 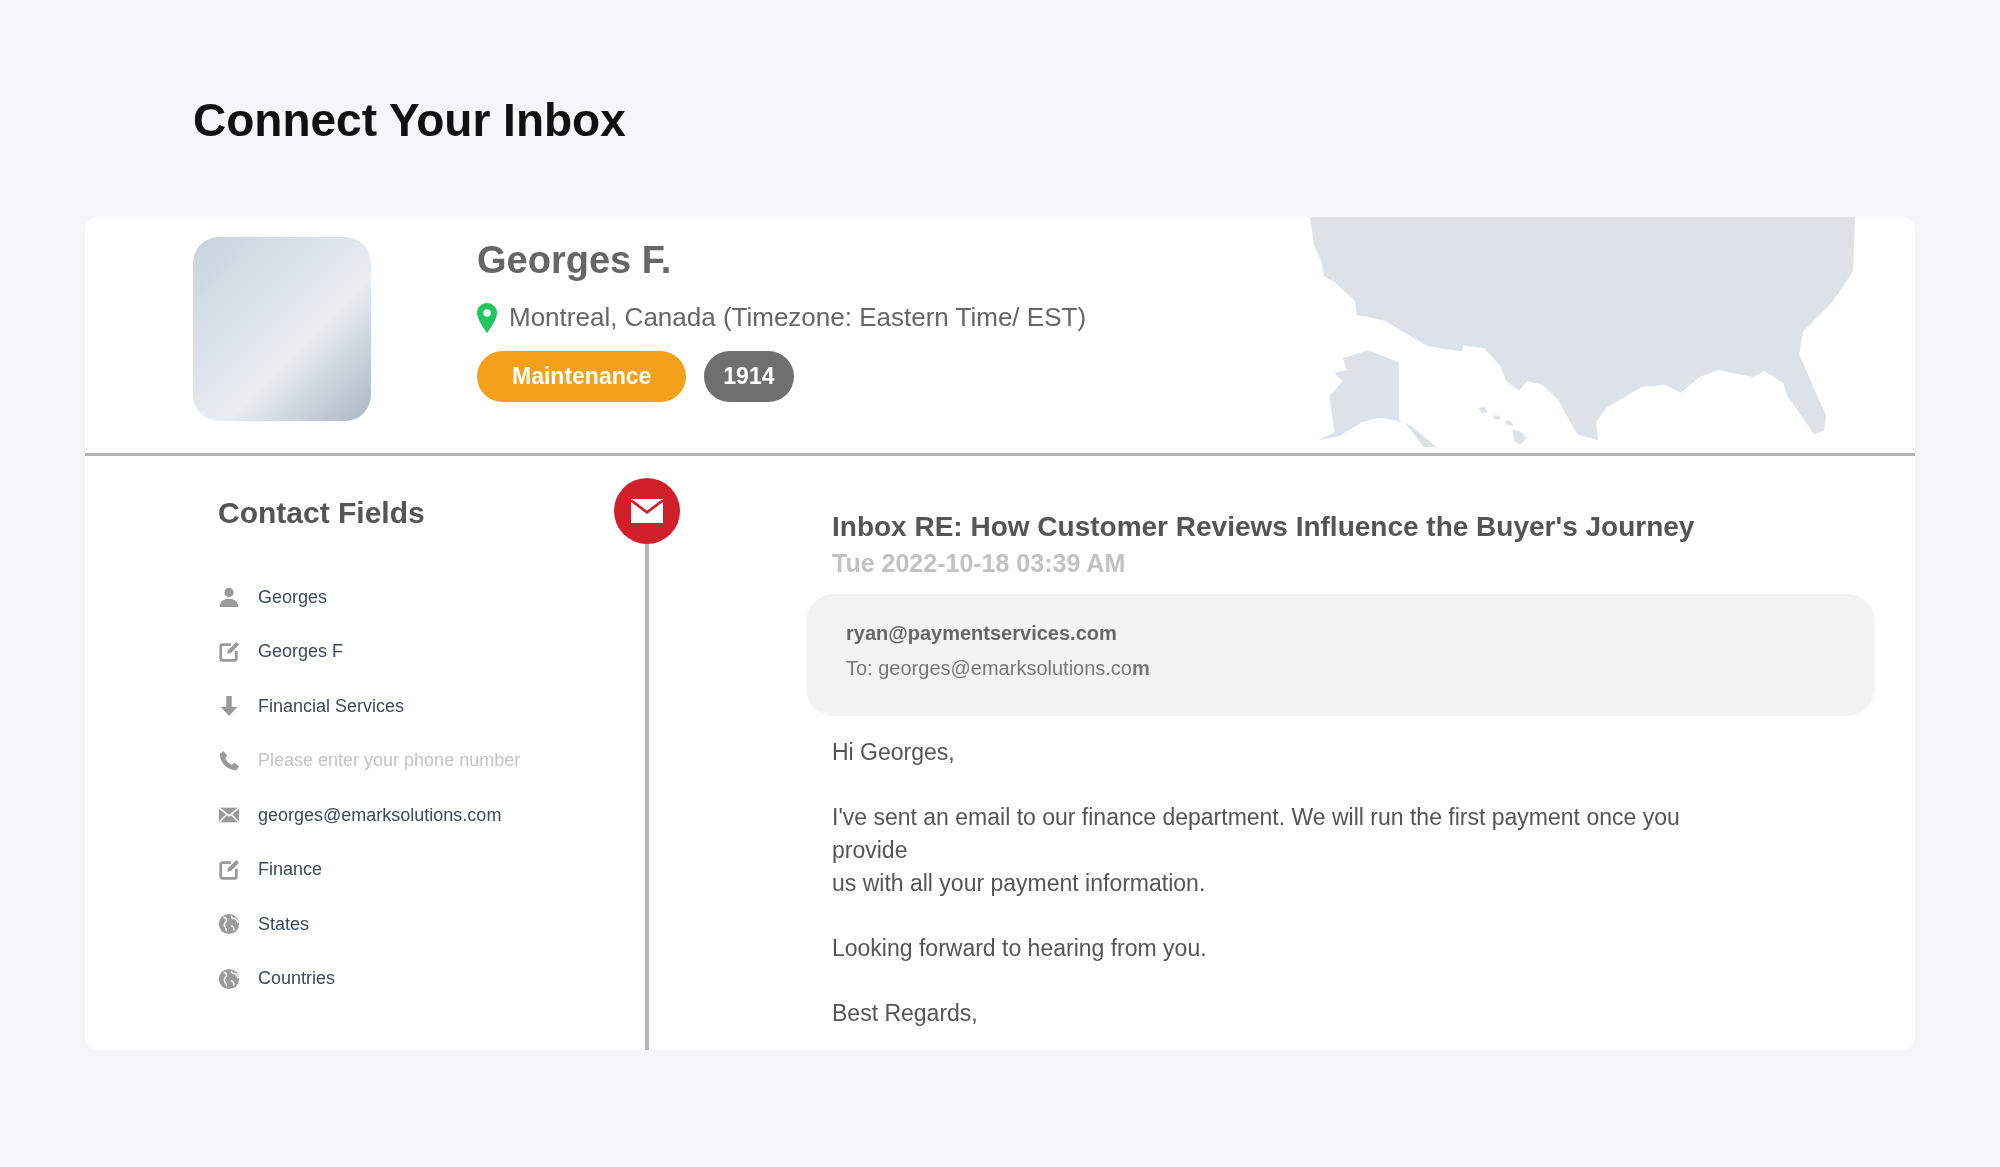 I want to click on person-icon, so click(x=229, y=597).